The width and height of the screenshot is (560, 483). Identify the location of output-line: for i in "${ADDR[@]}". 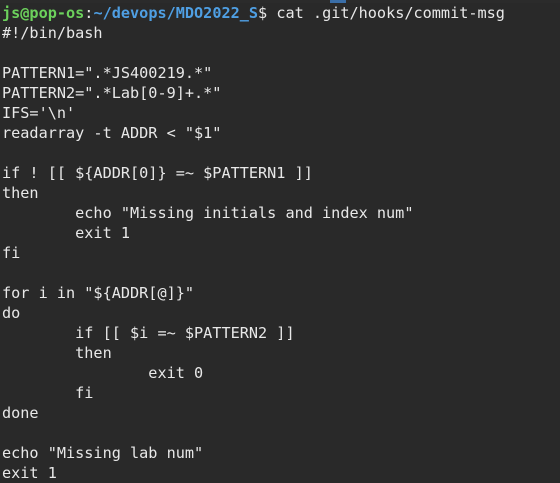
(98, 293).